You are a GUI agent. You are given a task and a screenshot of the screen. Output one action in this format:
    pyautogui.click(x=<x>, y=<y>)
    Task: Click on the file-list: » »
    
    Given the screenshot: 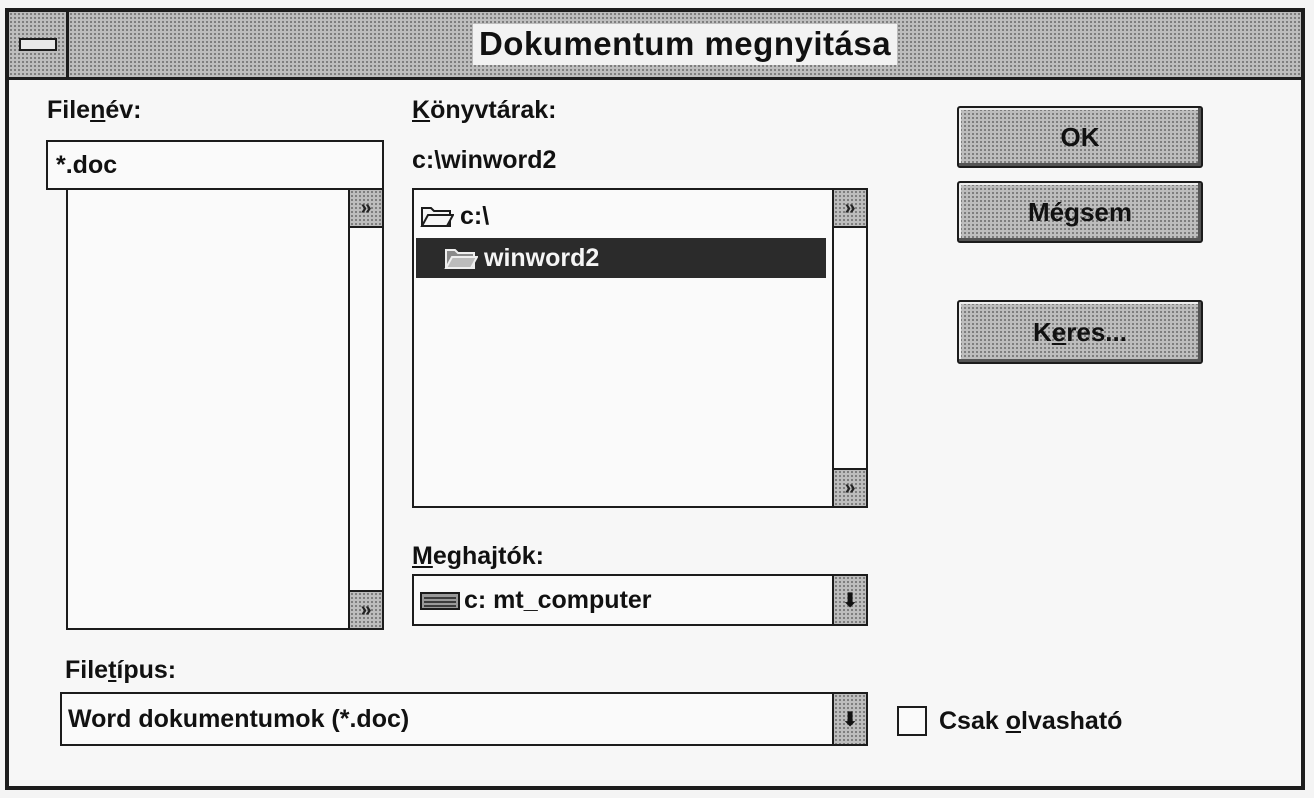 What is the action you would take?
    pyautogui.click(x=225, y=409)
    